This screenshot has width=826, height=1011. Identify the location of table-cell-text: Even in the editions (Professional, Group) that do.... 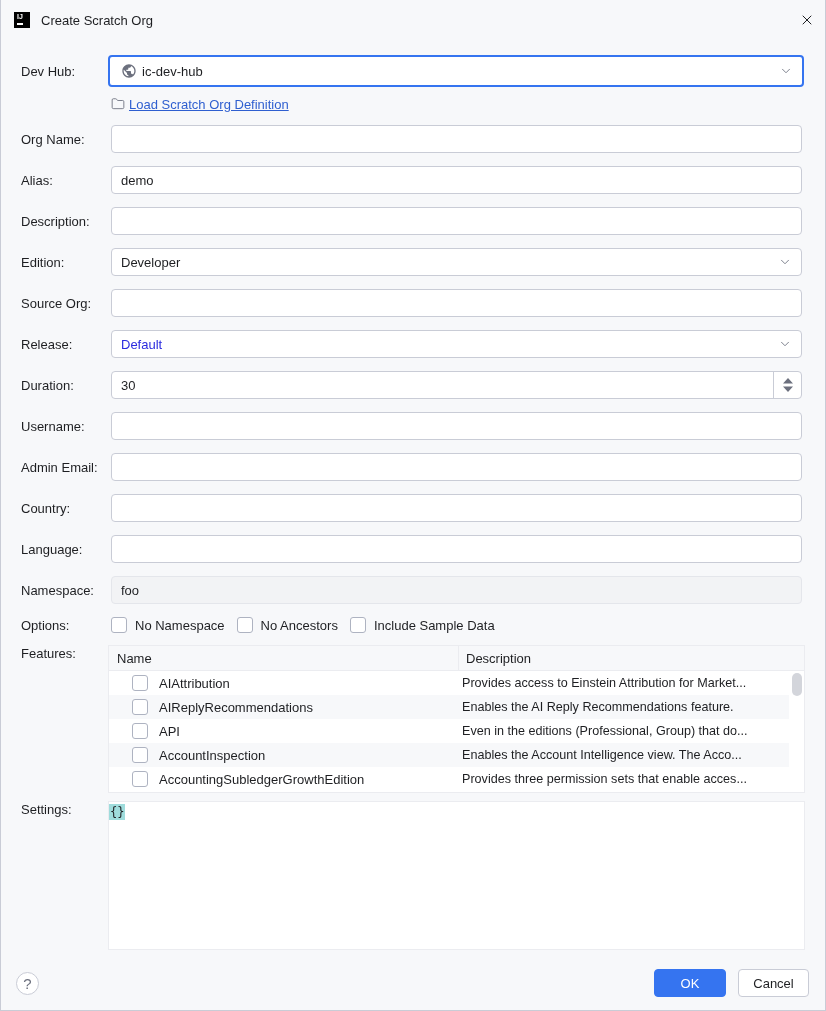
(605, 731).